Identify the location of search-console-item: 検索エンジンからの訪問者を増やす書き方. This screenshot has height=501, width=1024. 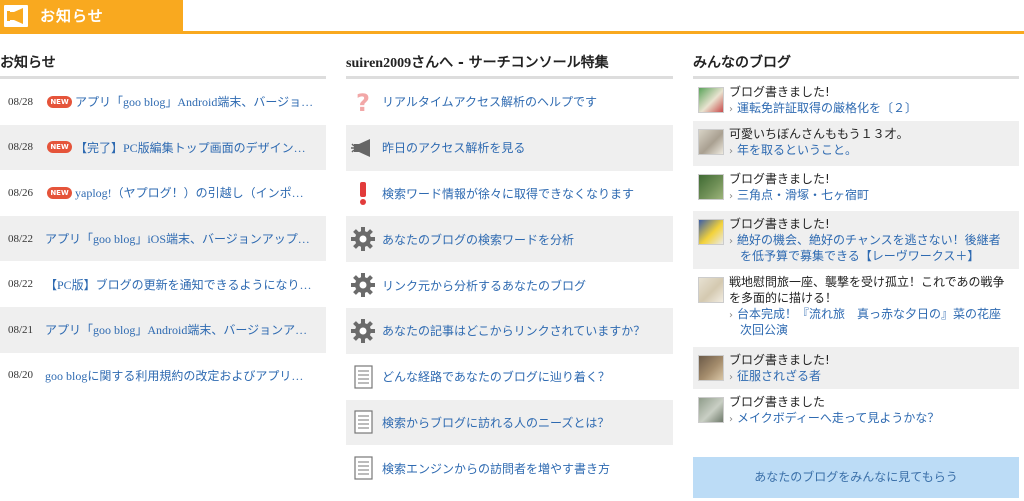
(509, 468).